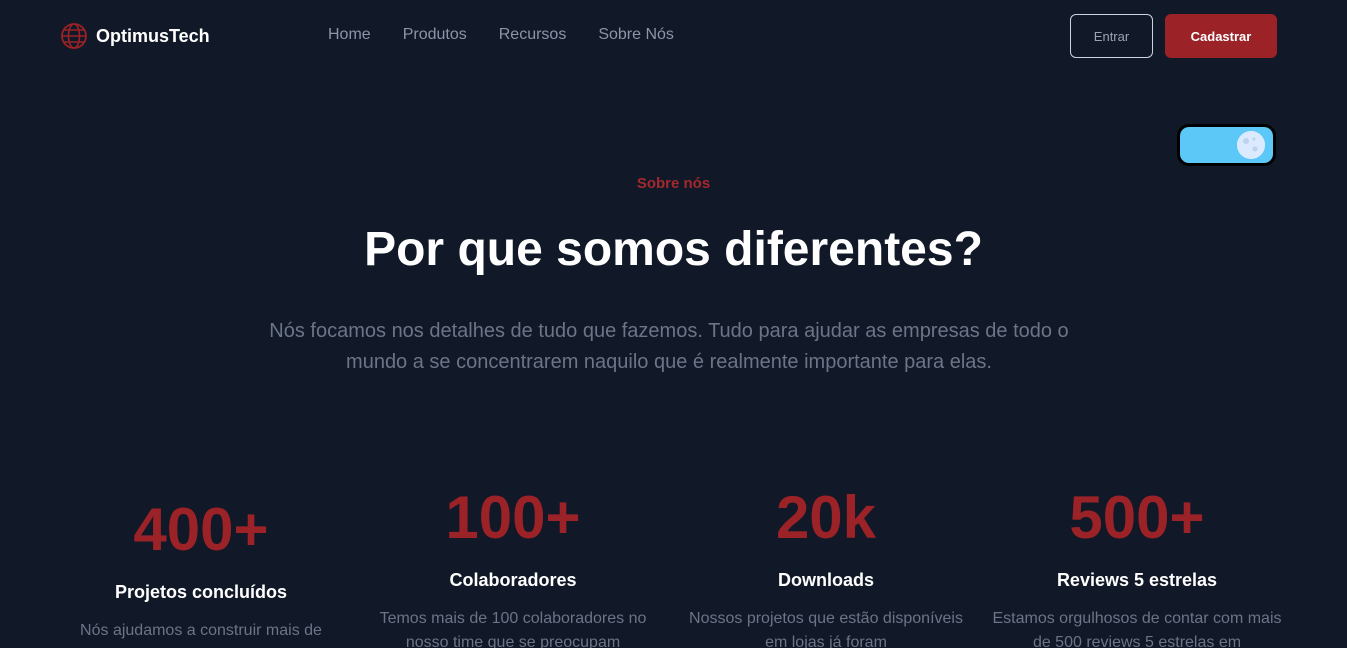  What do you see at coordinates (1226, 145) in the screenshot?
I see `theme-toggle` at bounding box center [1226, 145].